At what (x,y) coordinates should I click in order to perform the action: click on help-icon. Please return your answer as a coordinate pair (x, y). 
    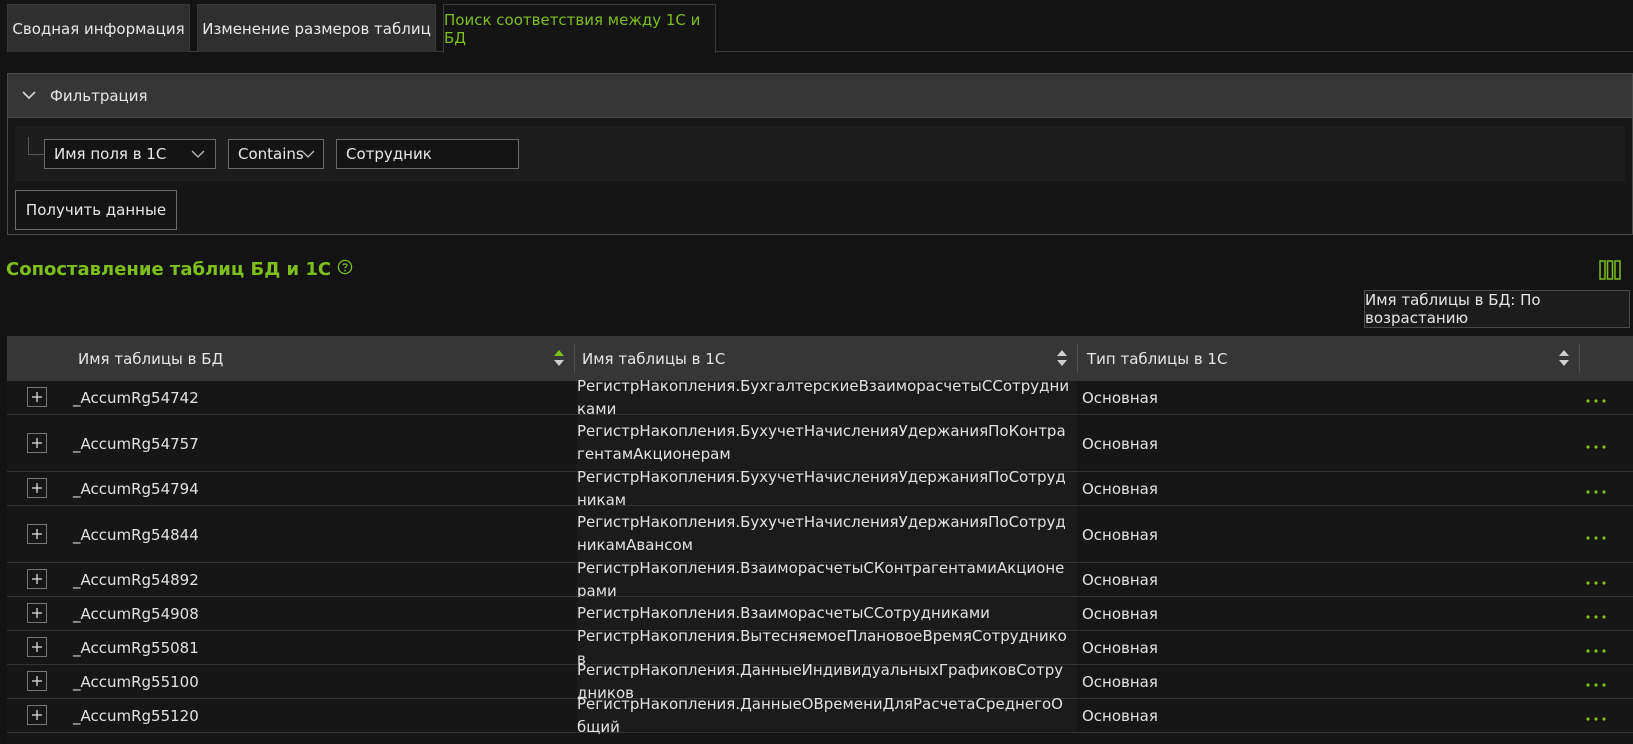
    Looking at the image, I should click on (345, 269).